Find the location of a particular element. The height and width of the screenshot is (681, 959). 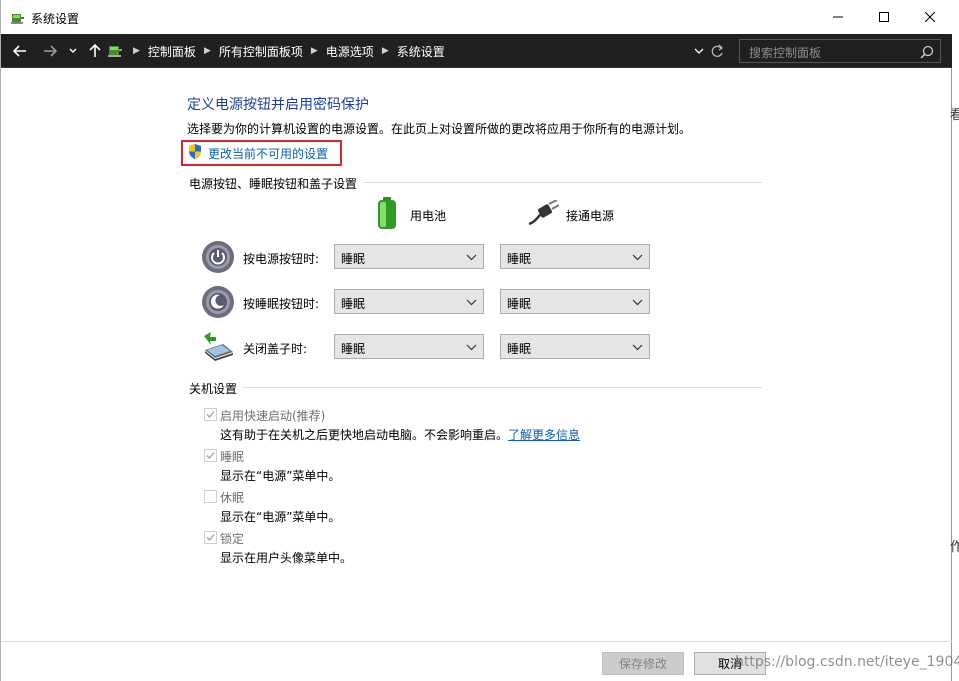

sleep-option-desc: 显示在“电源”菜单中。 is located at coordinates (280, 476).